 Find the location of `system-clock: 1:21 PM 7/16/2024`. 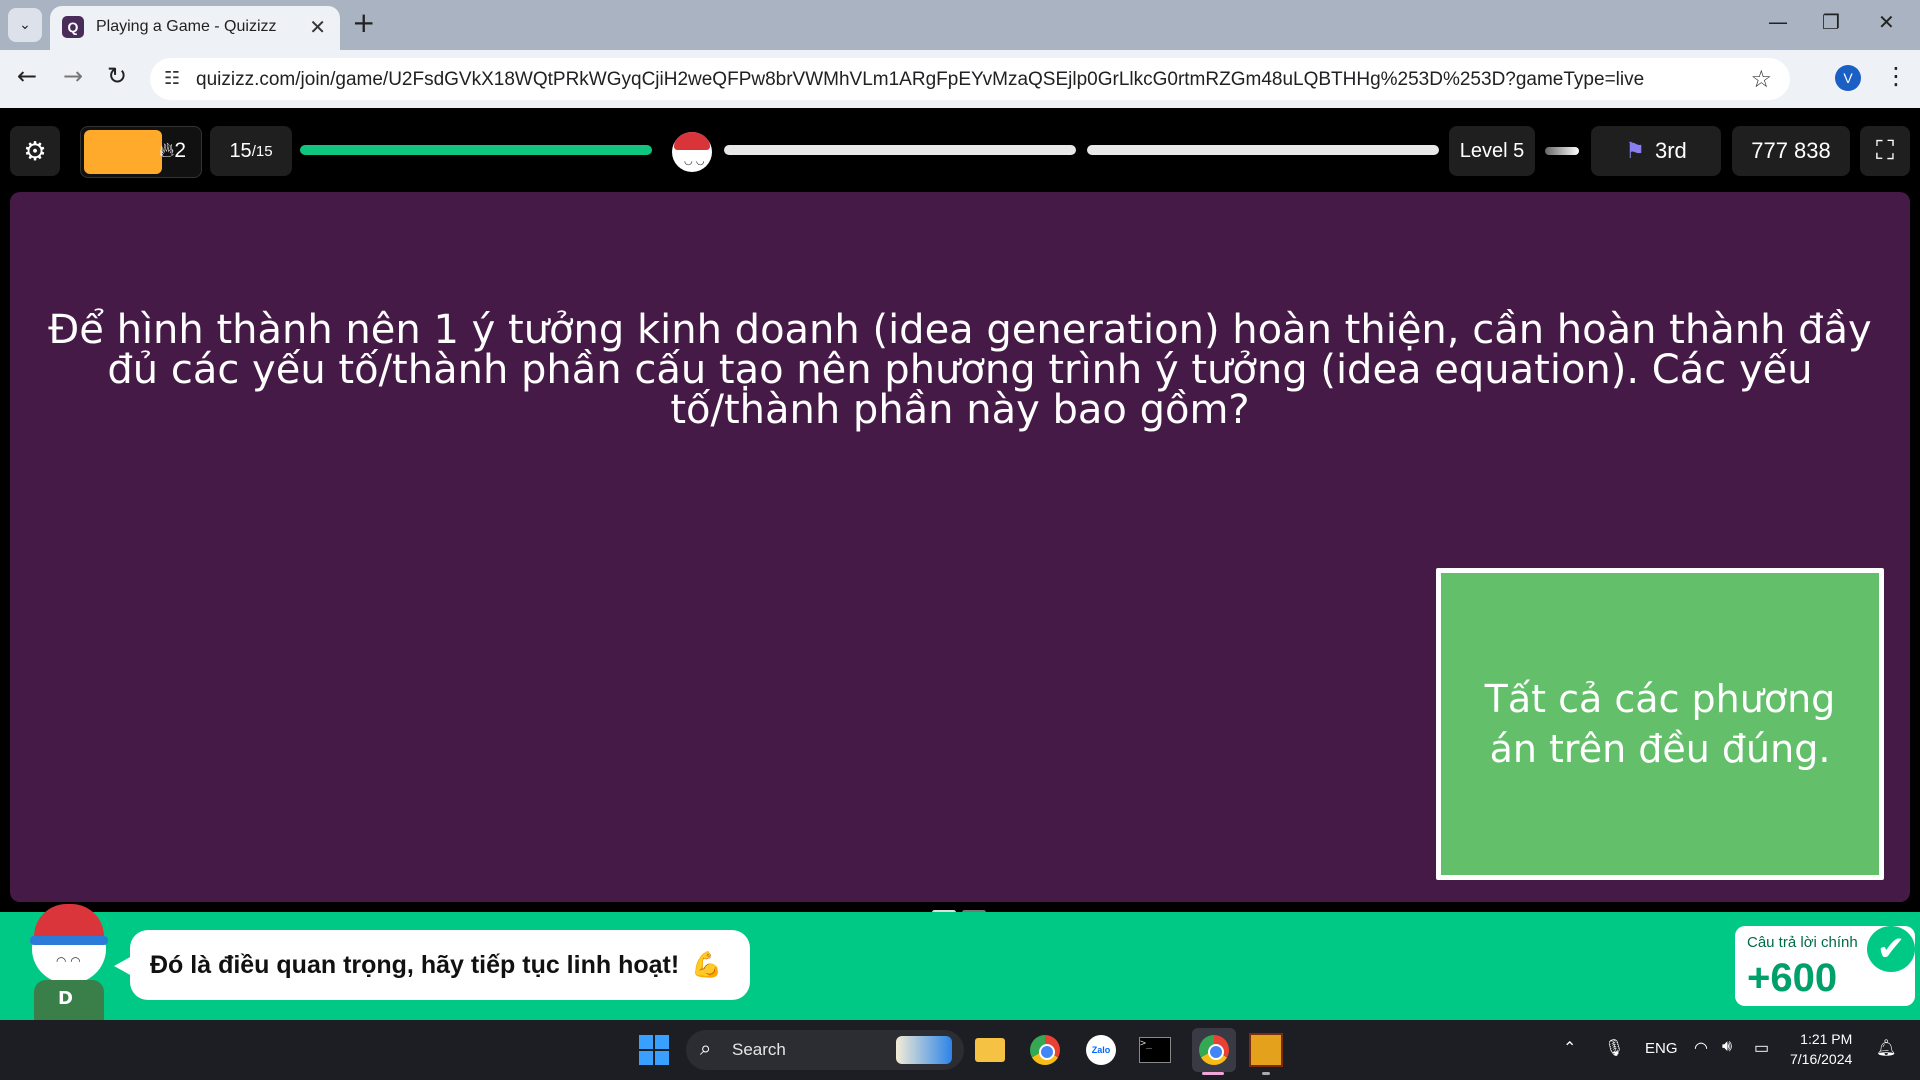

system-clock: 1:21 PM 7/16/2024 is located at coordinates (1821, 1049).